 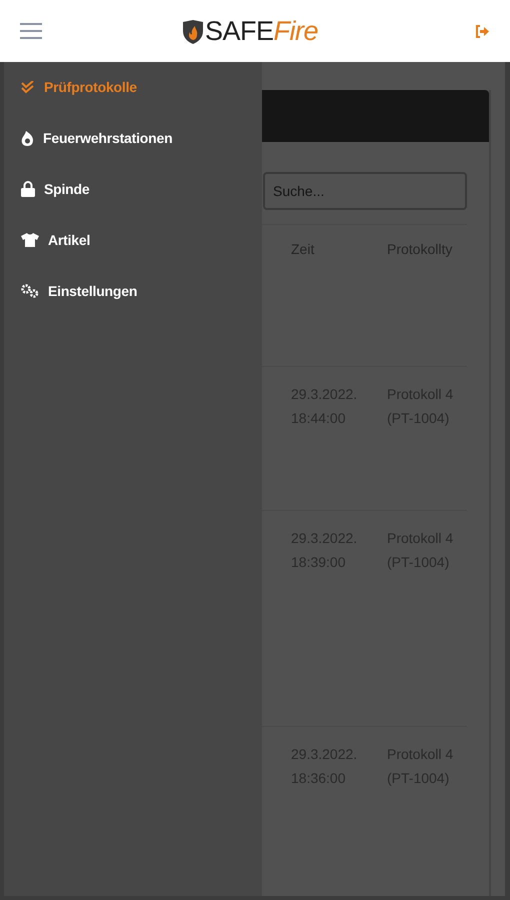 I want to click on gears-icon, so click(x=30, y=291).